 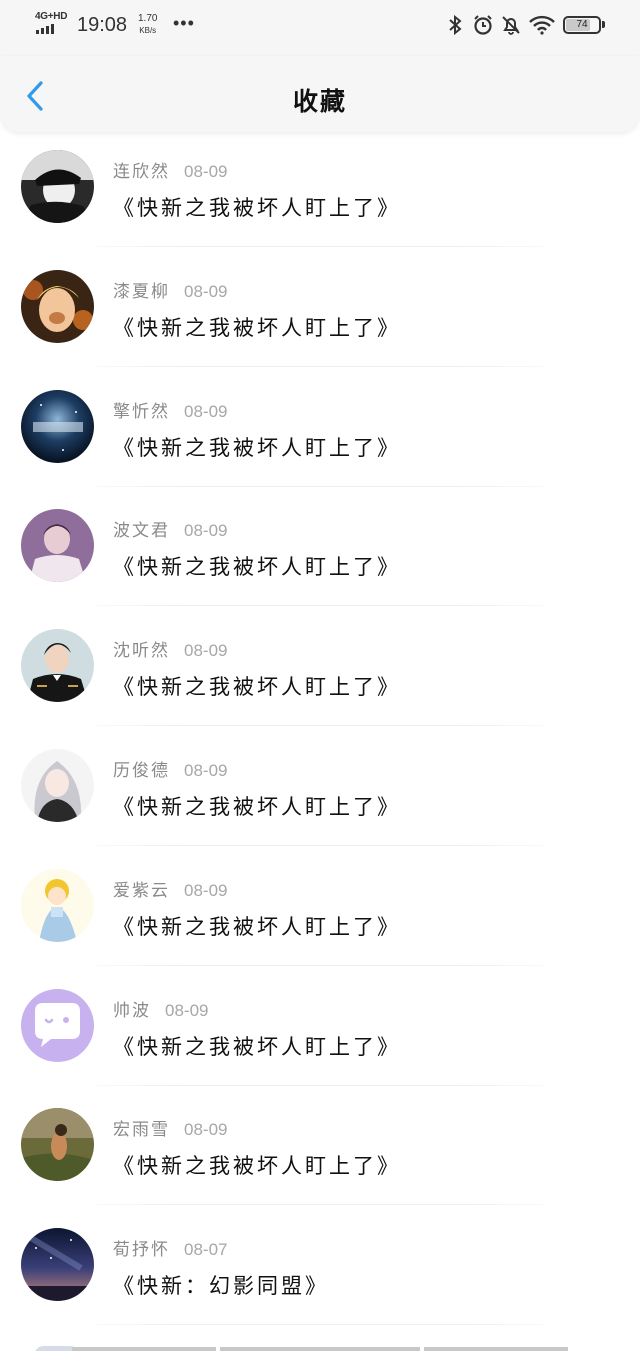 I want to click on mute-bell-icon, so click(x=511, y=25).